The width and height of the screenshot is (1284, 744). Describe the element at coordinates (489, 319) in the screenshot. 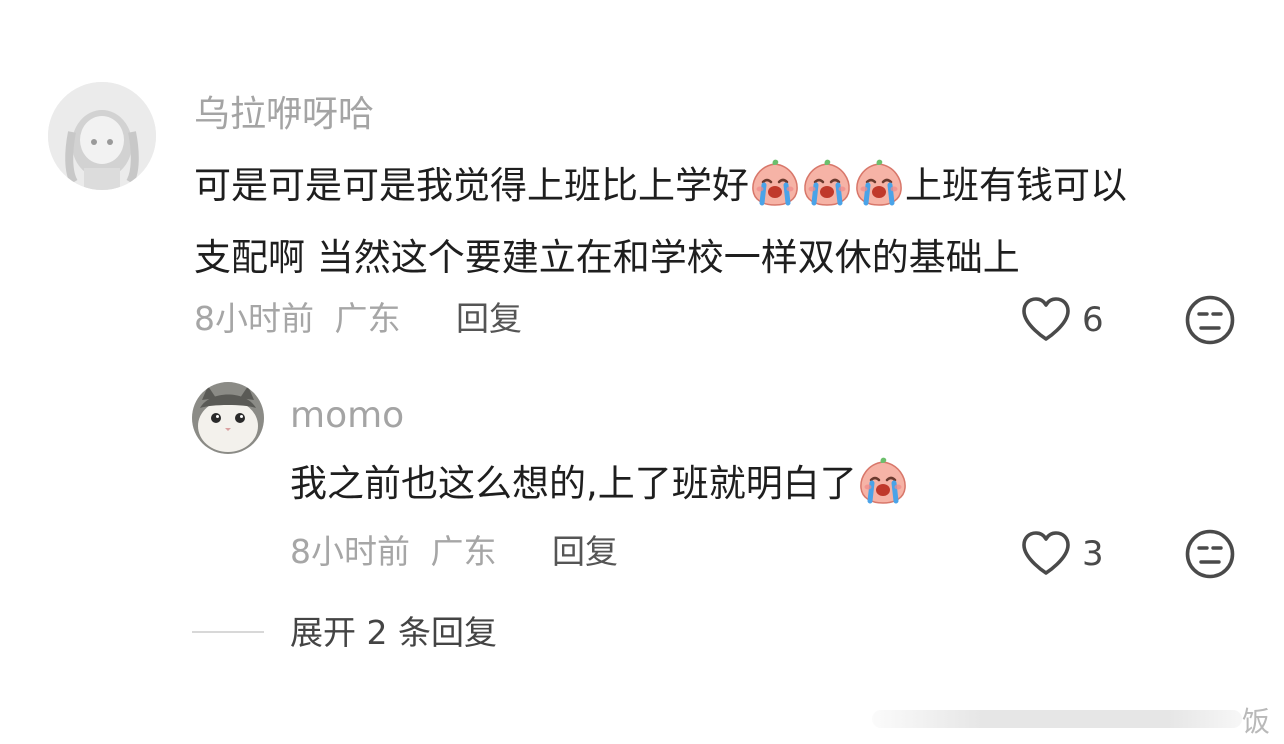

I see `comment-reply-button: 回复` at that location.